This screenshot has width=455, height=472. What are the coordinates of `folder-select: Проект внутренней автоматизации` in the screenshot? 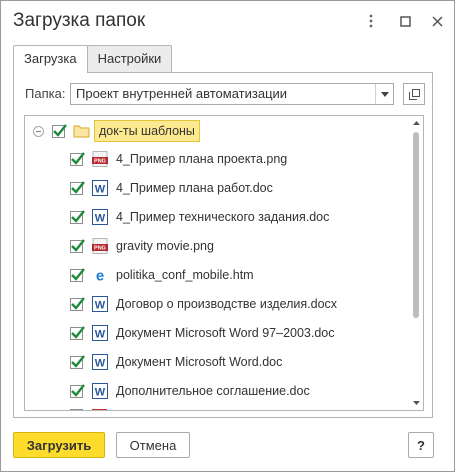 It's located at (232, 94).